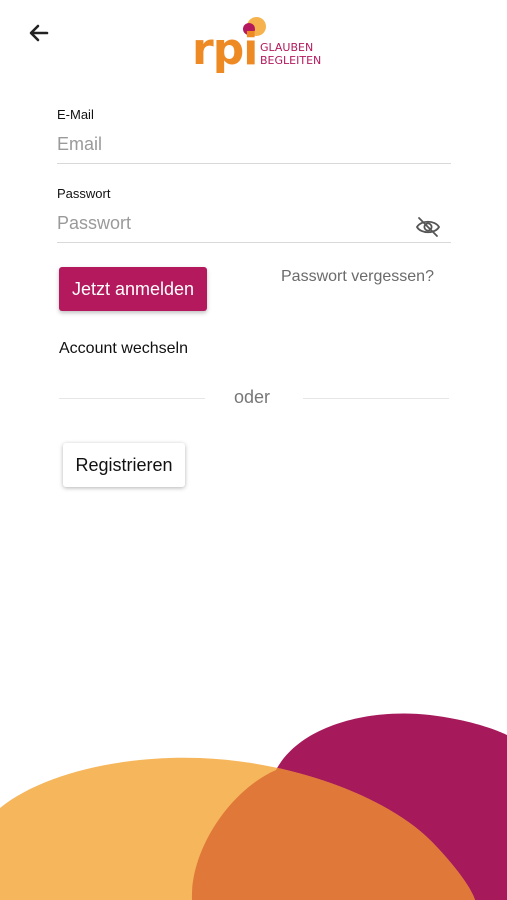  I want to click on email-input, so click(254, 148).